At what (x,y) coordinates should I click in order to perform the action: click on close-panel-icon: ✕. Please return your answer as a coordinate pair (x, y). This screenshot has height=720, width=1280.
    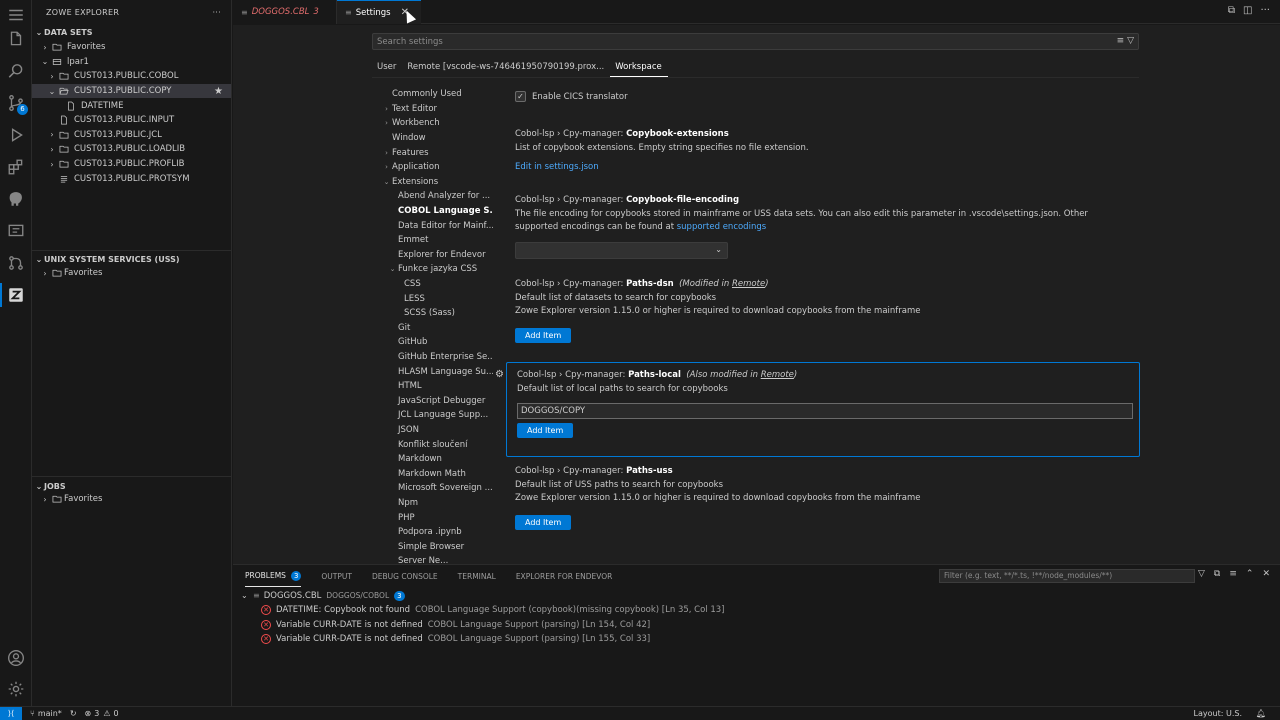
    Looking at the image, I should click on (1266, 574).